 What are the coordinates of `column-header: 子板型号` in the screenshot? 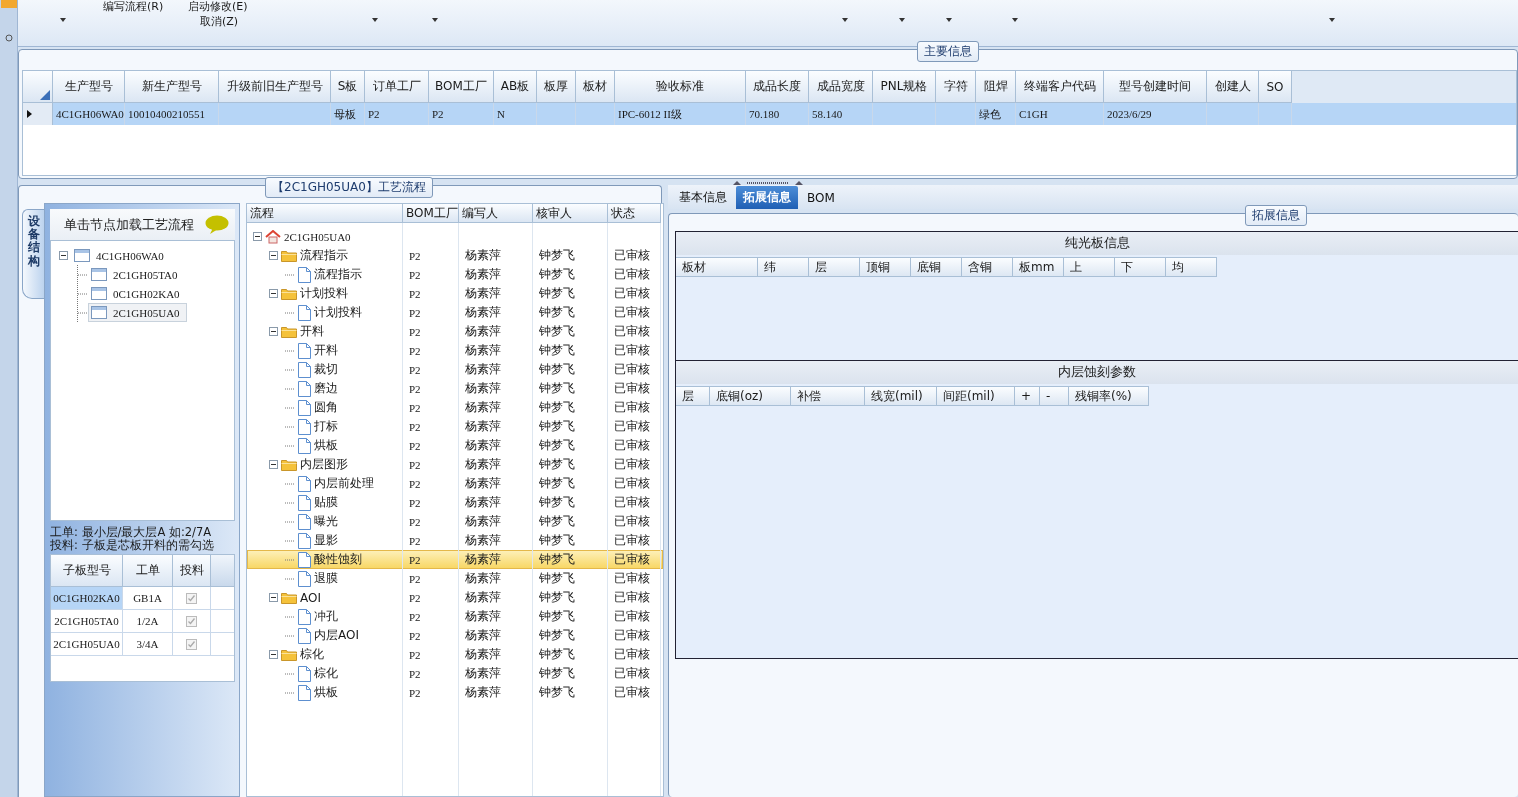 It's located at (87, 570).